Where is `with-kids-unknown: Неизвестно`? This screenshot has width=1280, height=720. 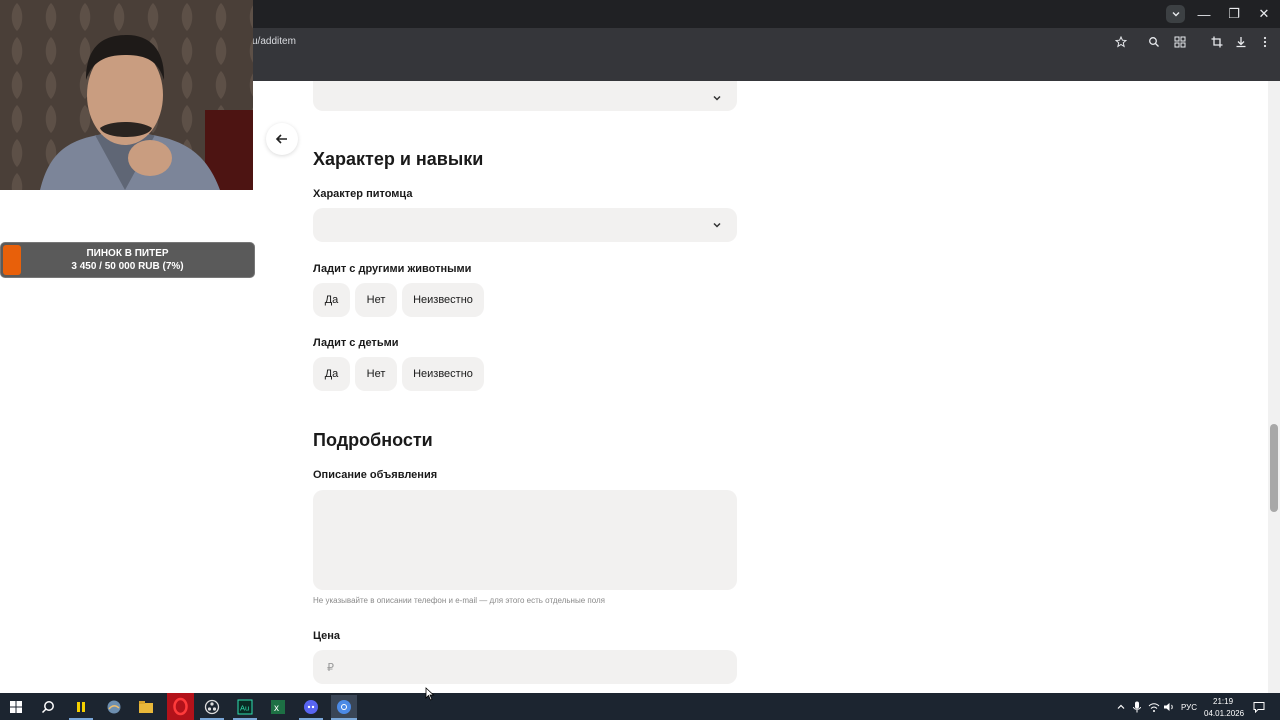
with-kids-unknown: Неизвестно is located at coordinates (443, 374).